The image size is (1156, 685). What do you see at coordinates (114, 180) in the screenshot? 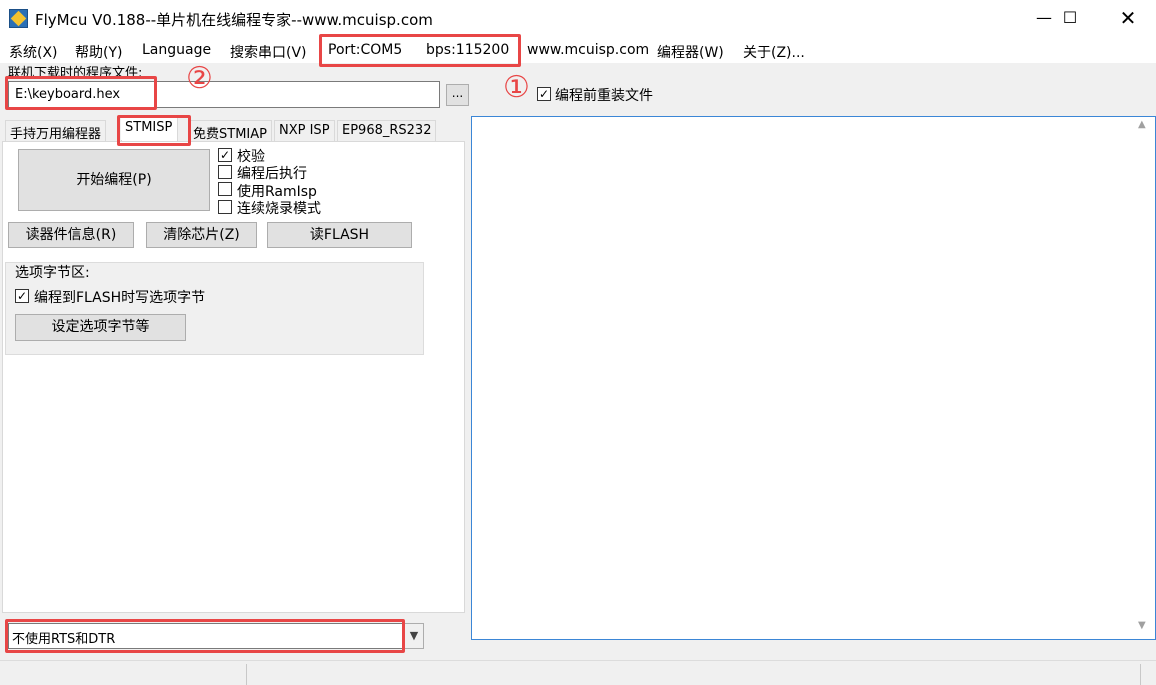
I see `start-program-button: 开始编程(P)` at bounding box center [114, 180].